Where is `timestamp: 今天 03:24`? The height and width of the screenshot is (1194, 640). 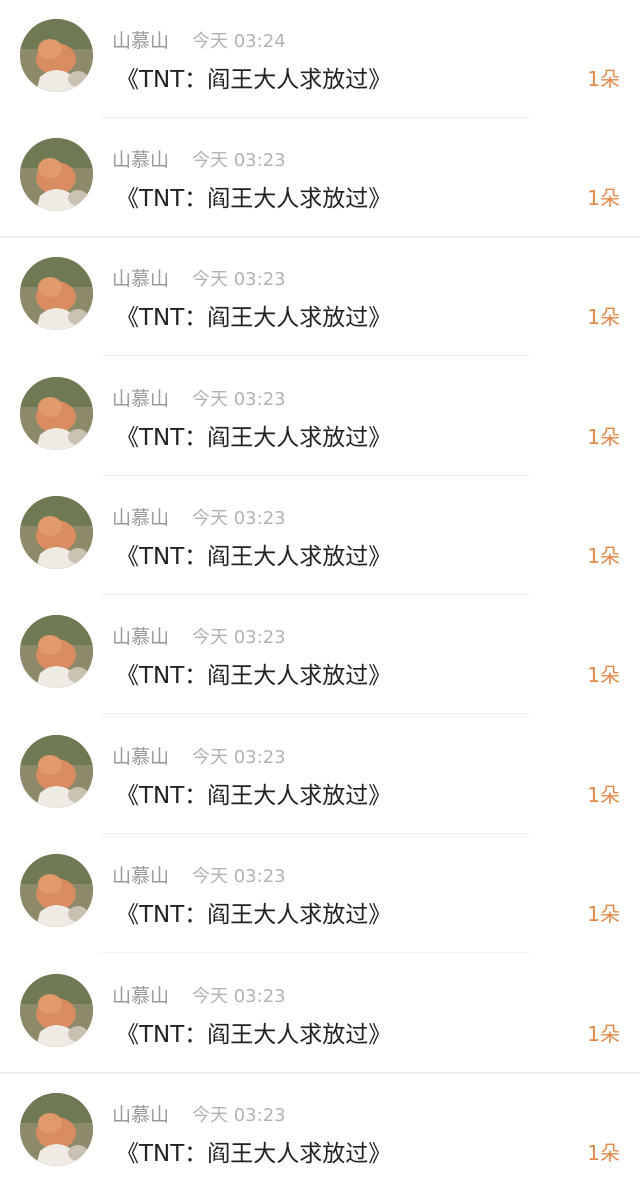 timestamp: 今天 03:24 is located at coordinates (239, 41).